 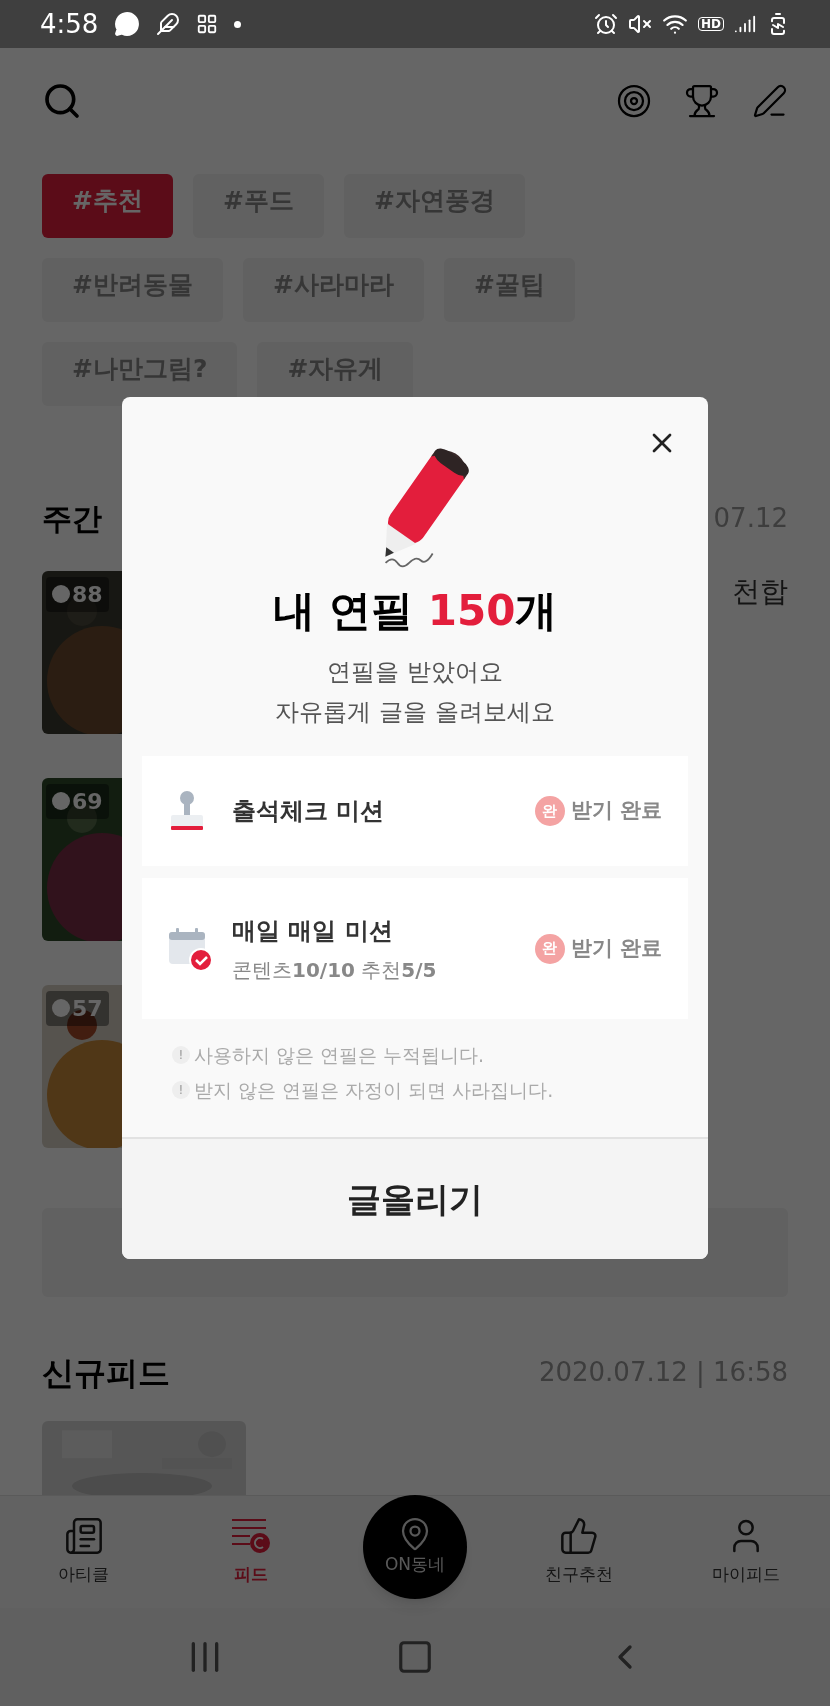 I want to click on modal-subtitle: 연필을 받았어요, so click(x=415, y=672).